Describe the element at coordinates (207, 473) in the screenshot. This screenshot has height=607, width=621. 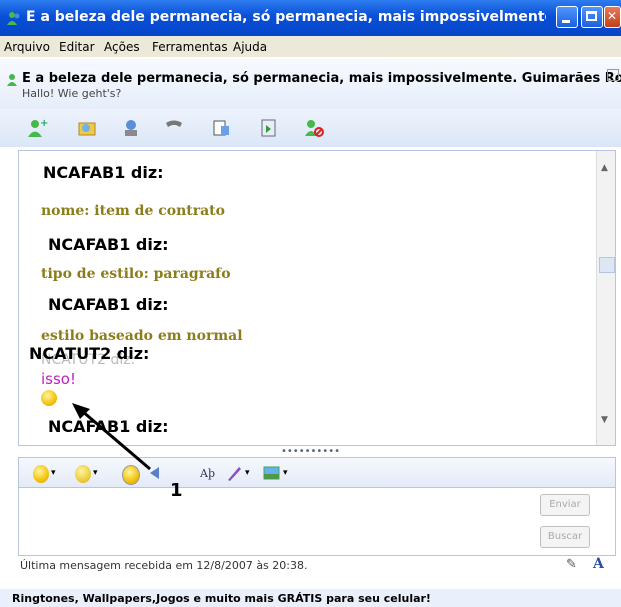
I see `svg-text: Aþ` at that location.